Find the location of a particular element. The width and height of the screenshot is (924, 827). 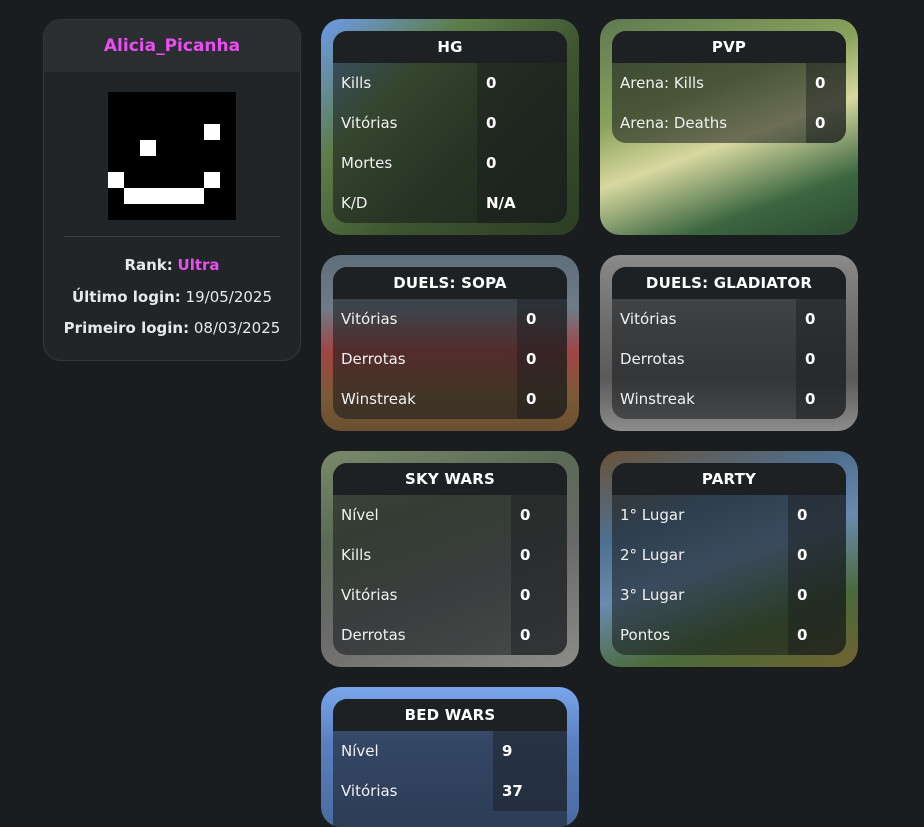

last-login-label: Último login: is located at coordinates (126, 297).